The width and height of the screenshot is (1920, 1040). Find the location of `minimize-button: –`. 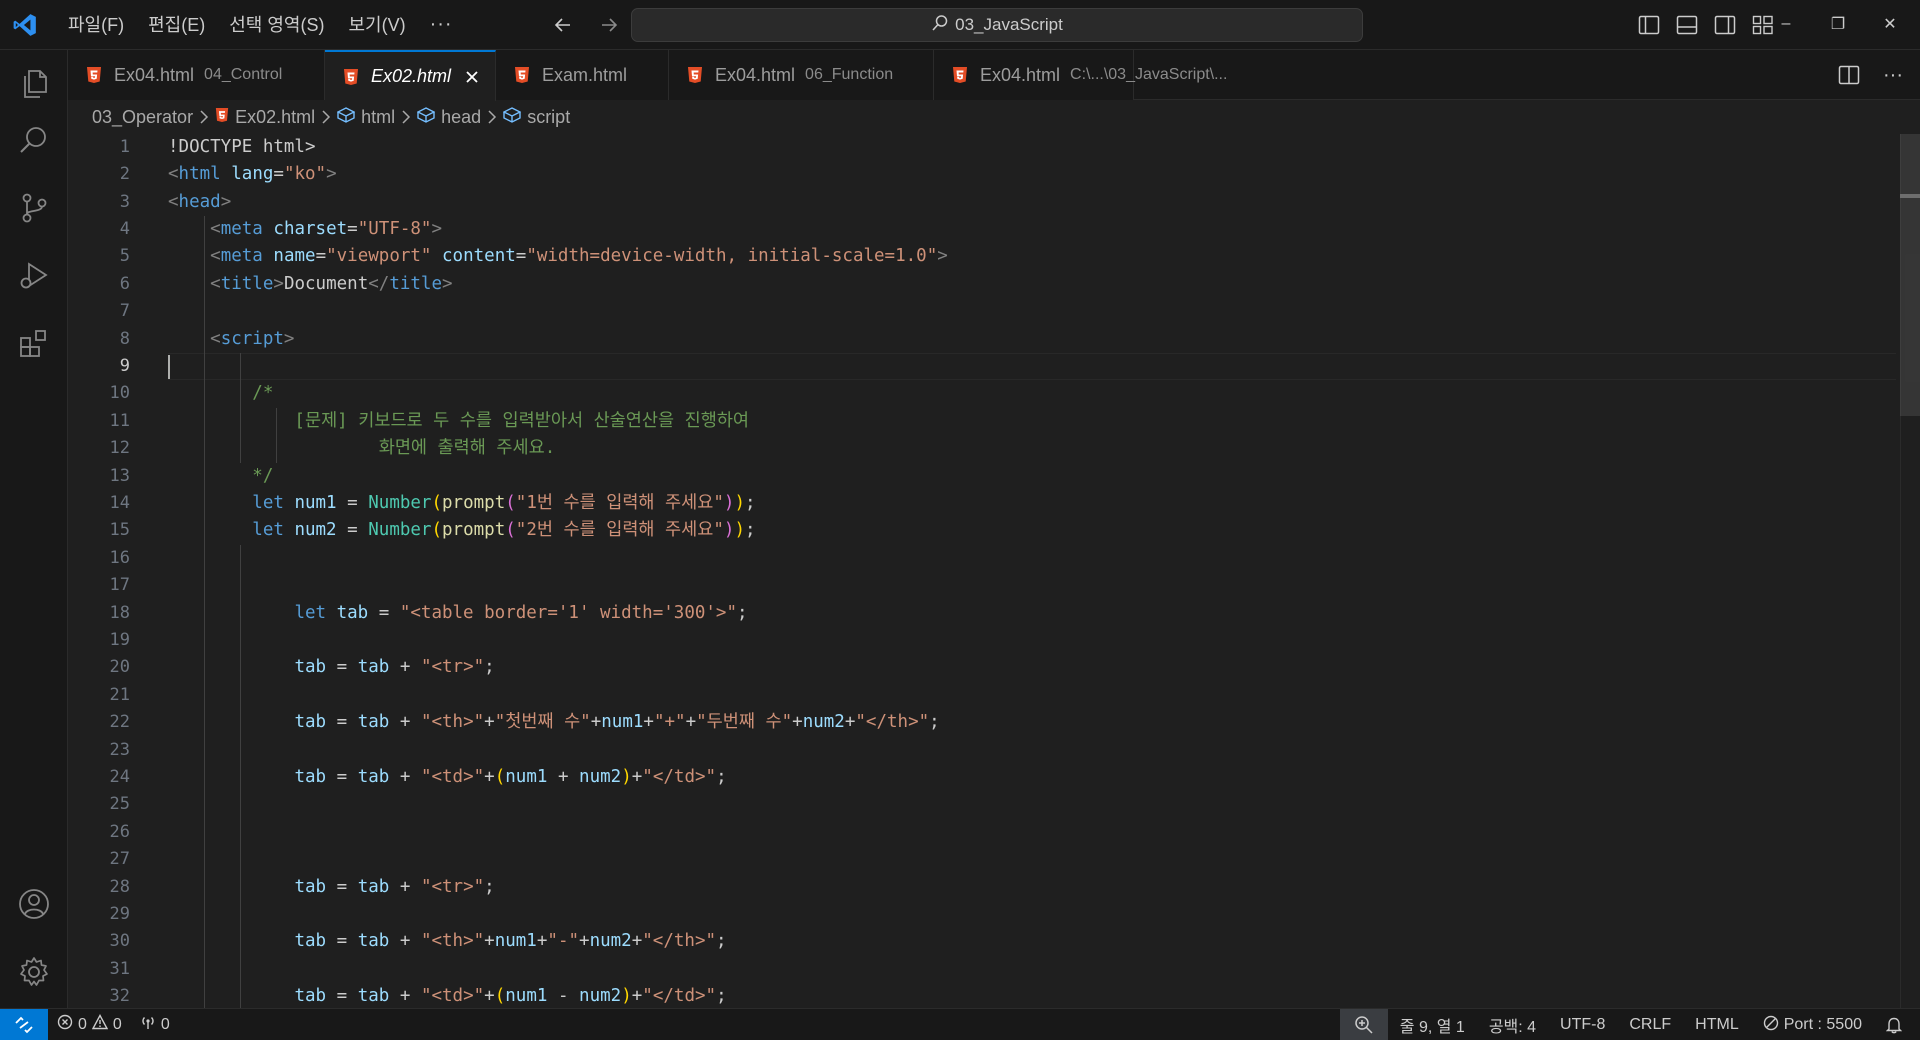

minimize-button: – is located at coordinates (1786, 24).